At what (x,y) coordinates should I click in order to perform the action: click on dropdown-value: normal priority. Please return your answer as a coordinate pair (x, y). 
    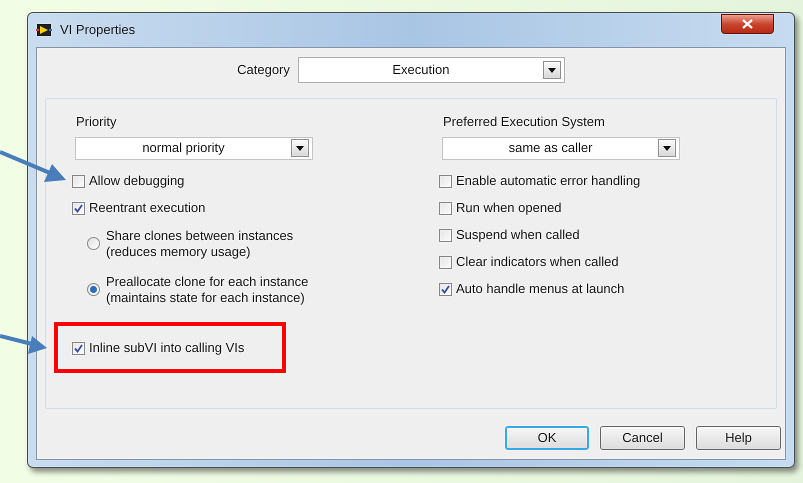
    Looking at the image, I should click on (183, 148).